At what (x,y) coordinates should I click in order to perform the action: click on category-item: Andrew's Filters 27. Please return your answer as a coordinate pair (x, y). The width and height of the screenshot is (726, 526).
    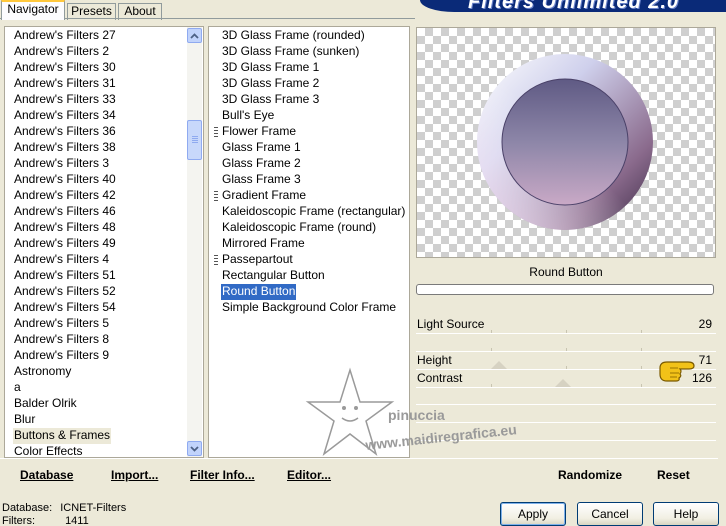
    Looking at the image, I should click on (65, 36).